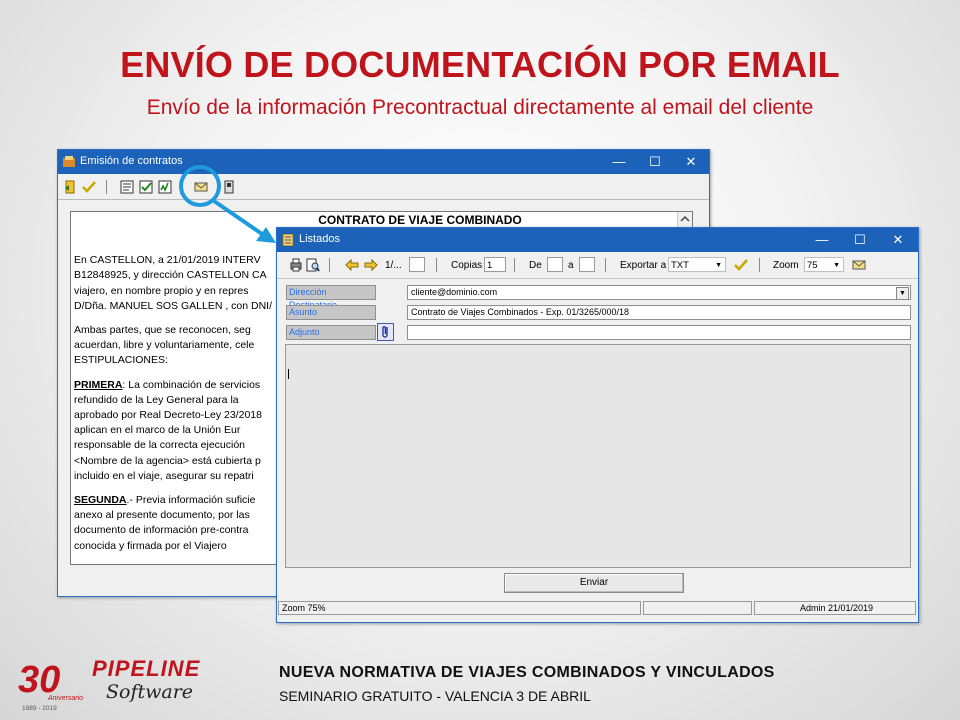 This screenshot has height=720, width=960. I want to click on doc-line: ESTIPULACIONES:, so click(121, 360).